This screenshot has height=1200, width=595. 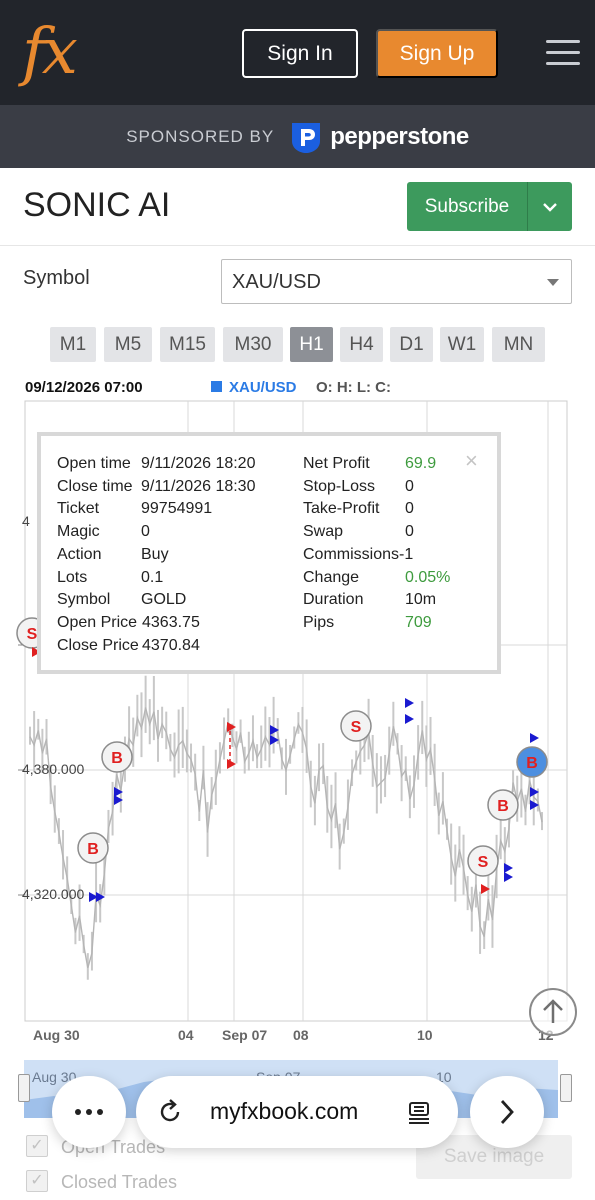 I want to click on tooltip-key: Magic, so click(x=78, y=532).